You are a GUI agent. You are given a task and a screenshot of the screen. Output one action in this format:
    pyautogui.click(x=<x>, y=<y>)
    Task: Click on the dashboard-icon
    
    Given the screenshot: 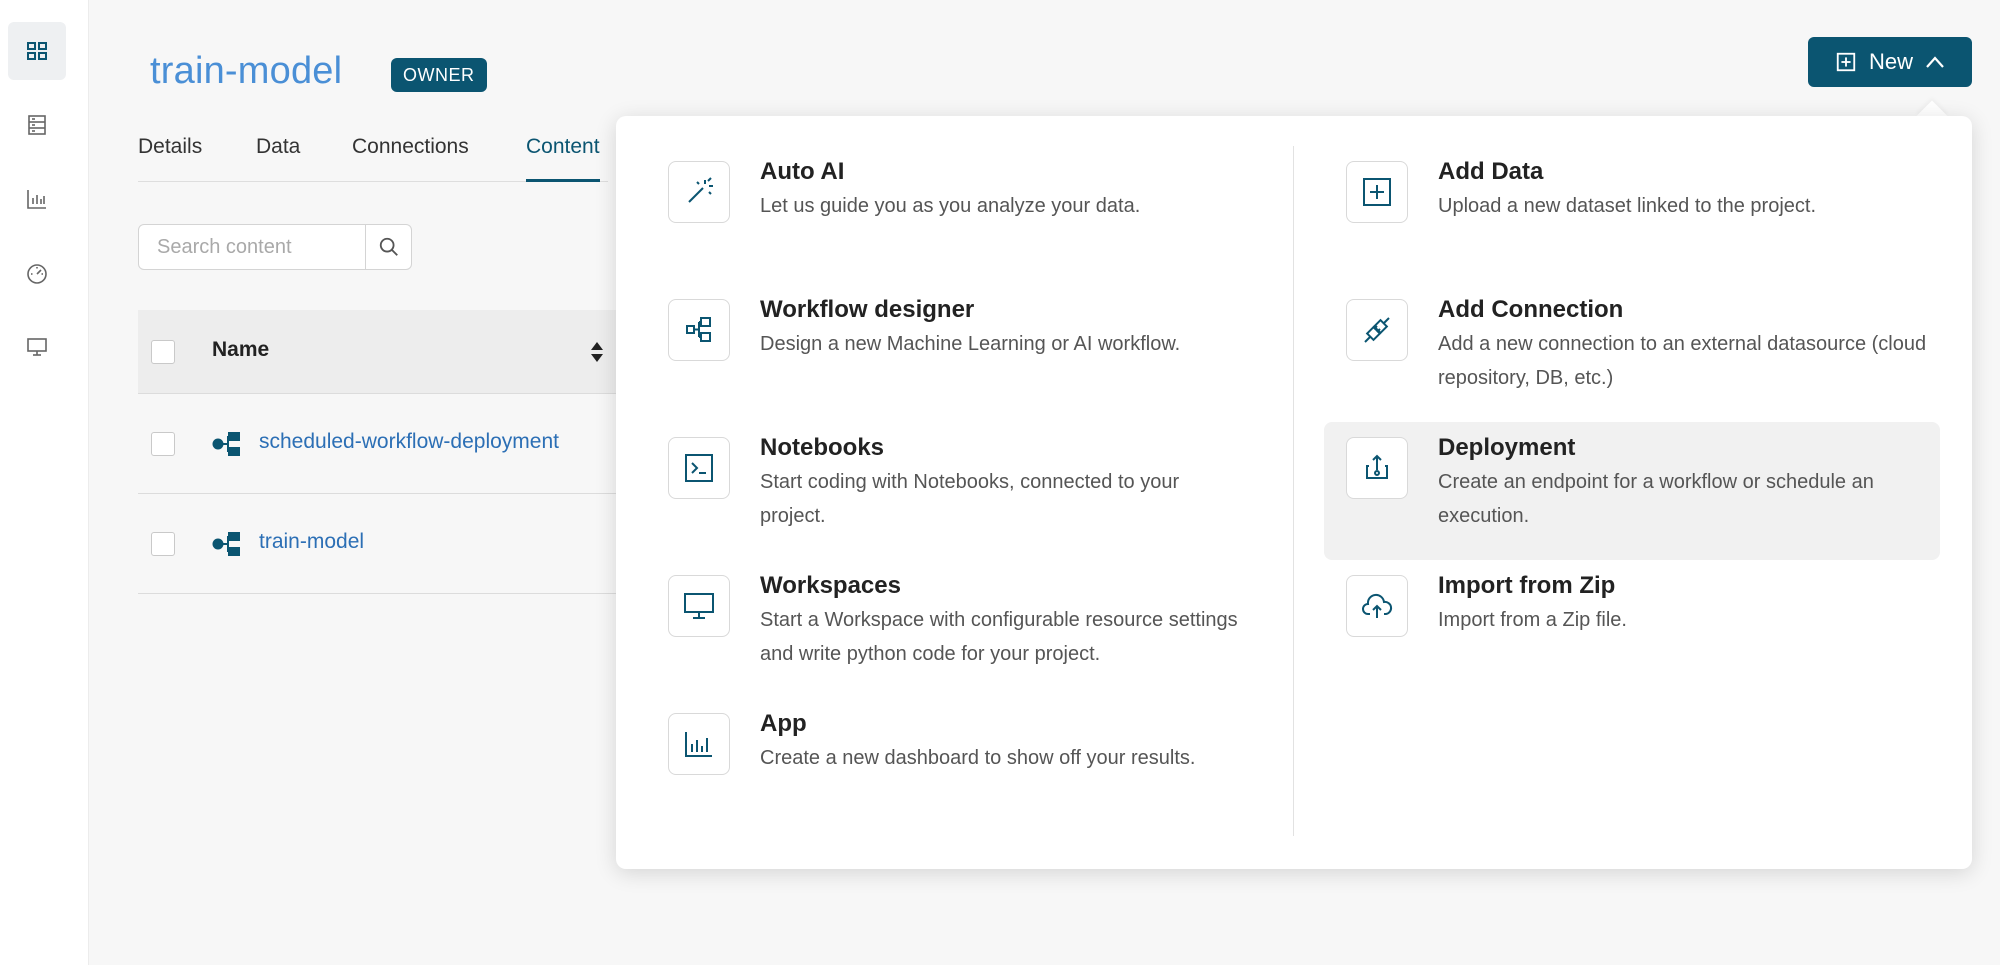 What is the action you would take?
    pyautogui.click(x=37, y=51)
    